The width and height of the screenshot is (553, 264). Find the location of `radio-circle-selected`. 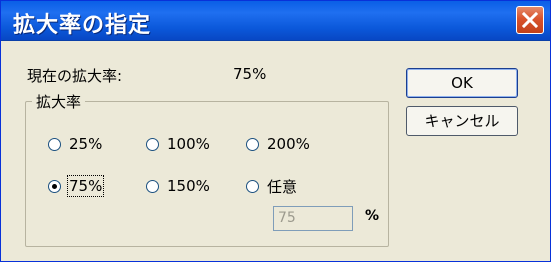

radio-circle-selected is located at coordinates (54, 186).